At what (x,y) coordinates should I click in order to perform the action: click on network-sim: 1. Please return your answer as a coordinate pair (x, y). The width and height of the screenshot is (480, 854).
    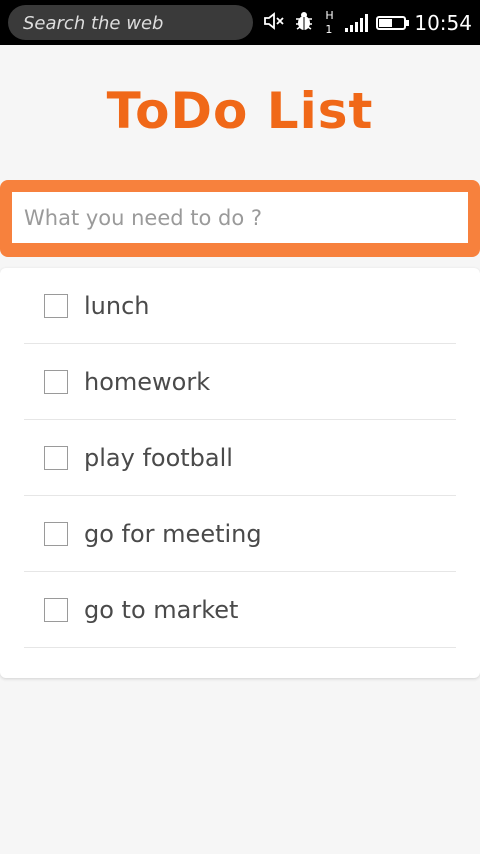
    Looking at the image, I should click on (329, 29).